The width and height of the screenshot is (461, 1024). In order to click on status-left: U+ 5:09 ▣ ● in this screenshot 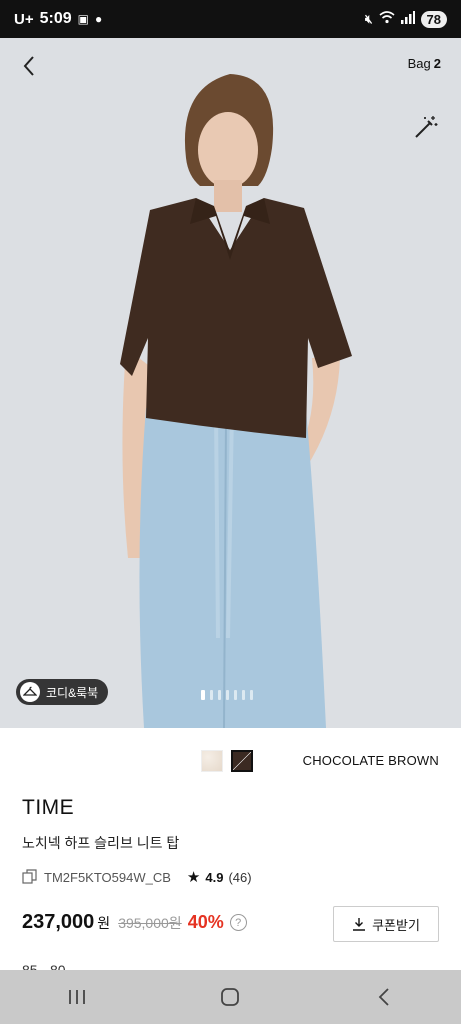, I will do `click(58, 19)`.